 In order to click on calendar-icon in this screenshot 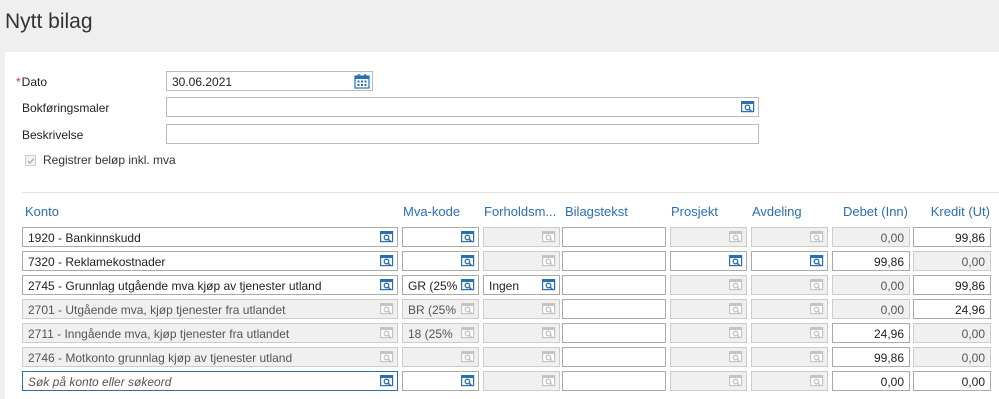, I will do `click(362, 81)`.